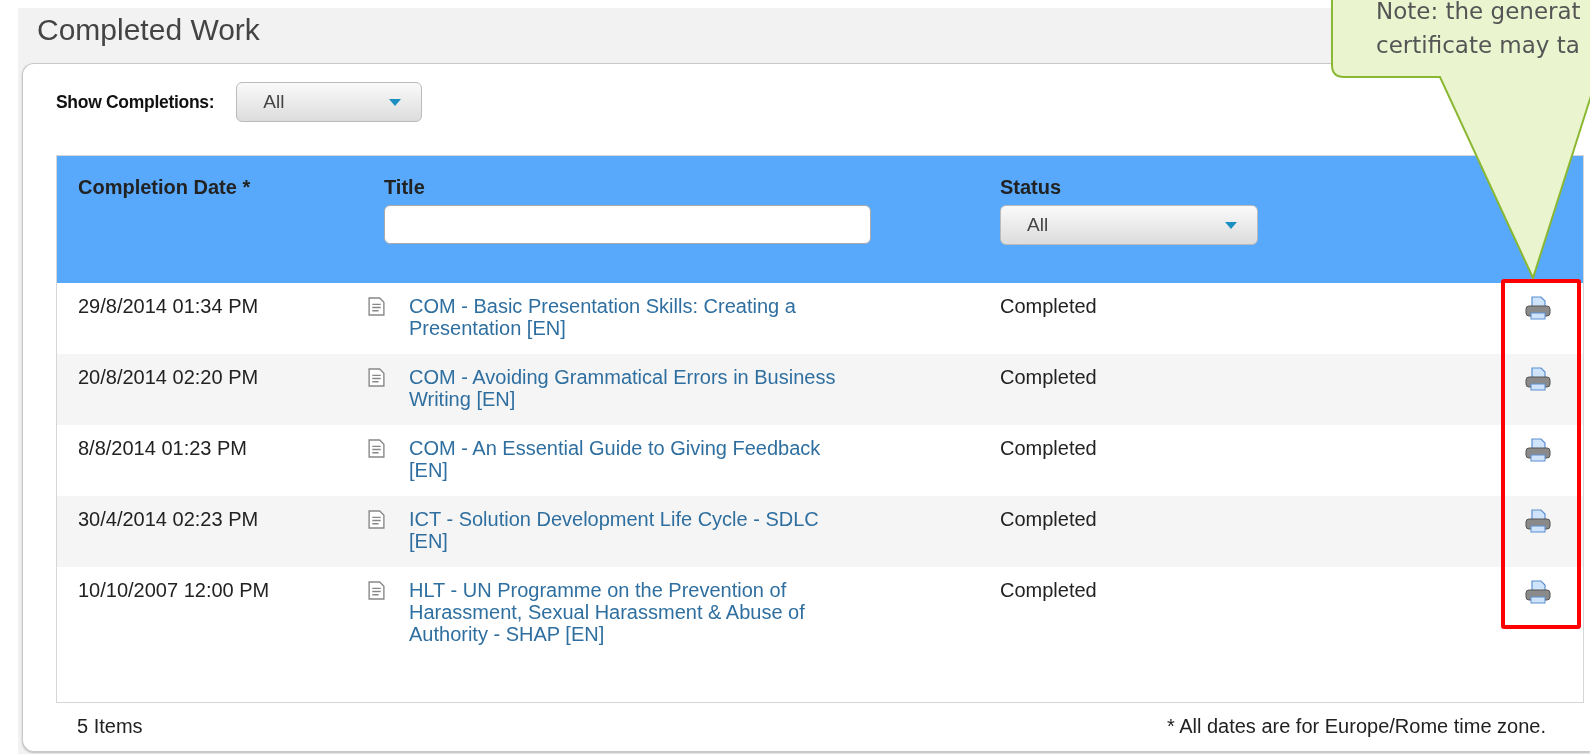 This screenshot has width=1590, height=754. I want to click on status-dropdown: All, so click(1129, 225).